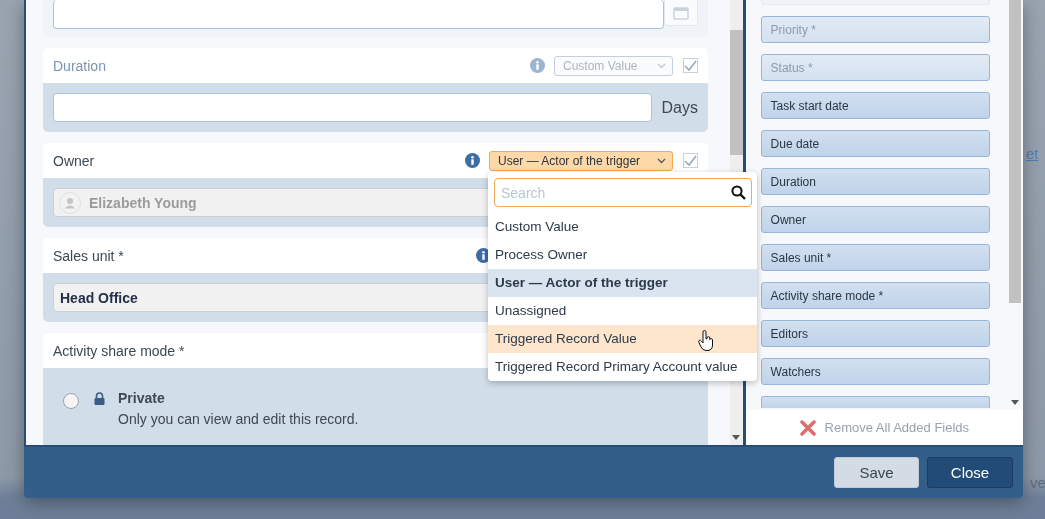  Describe the element at coordinates (119, 350) in the screenshot. I see `field-label: Activity share mode *` at that location.